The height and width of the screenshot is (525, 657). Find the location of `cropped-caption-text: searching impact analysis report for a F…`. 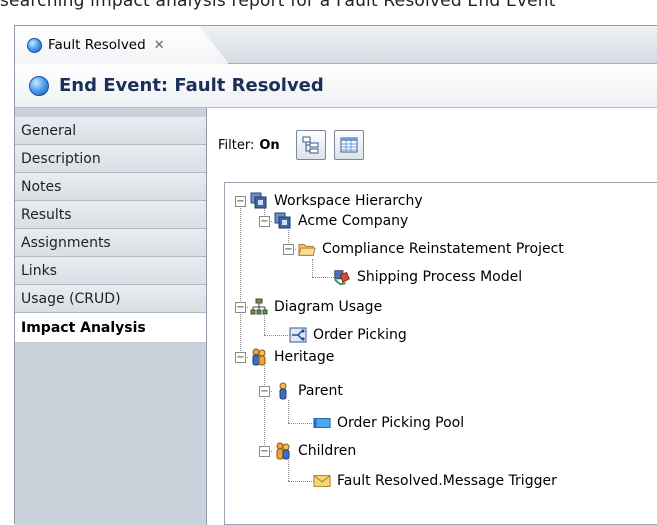

cropped-caption-text: searching impact analysis report for a F… is located at coordinates (278, 5).